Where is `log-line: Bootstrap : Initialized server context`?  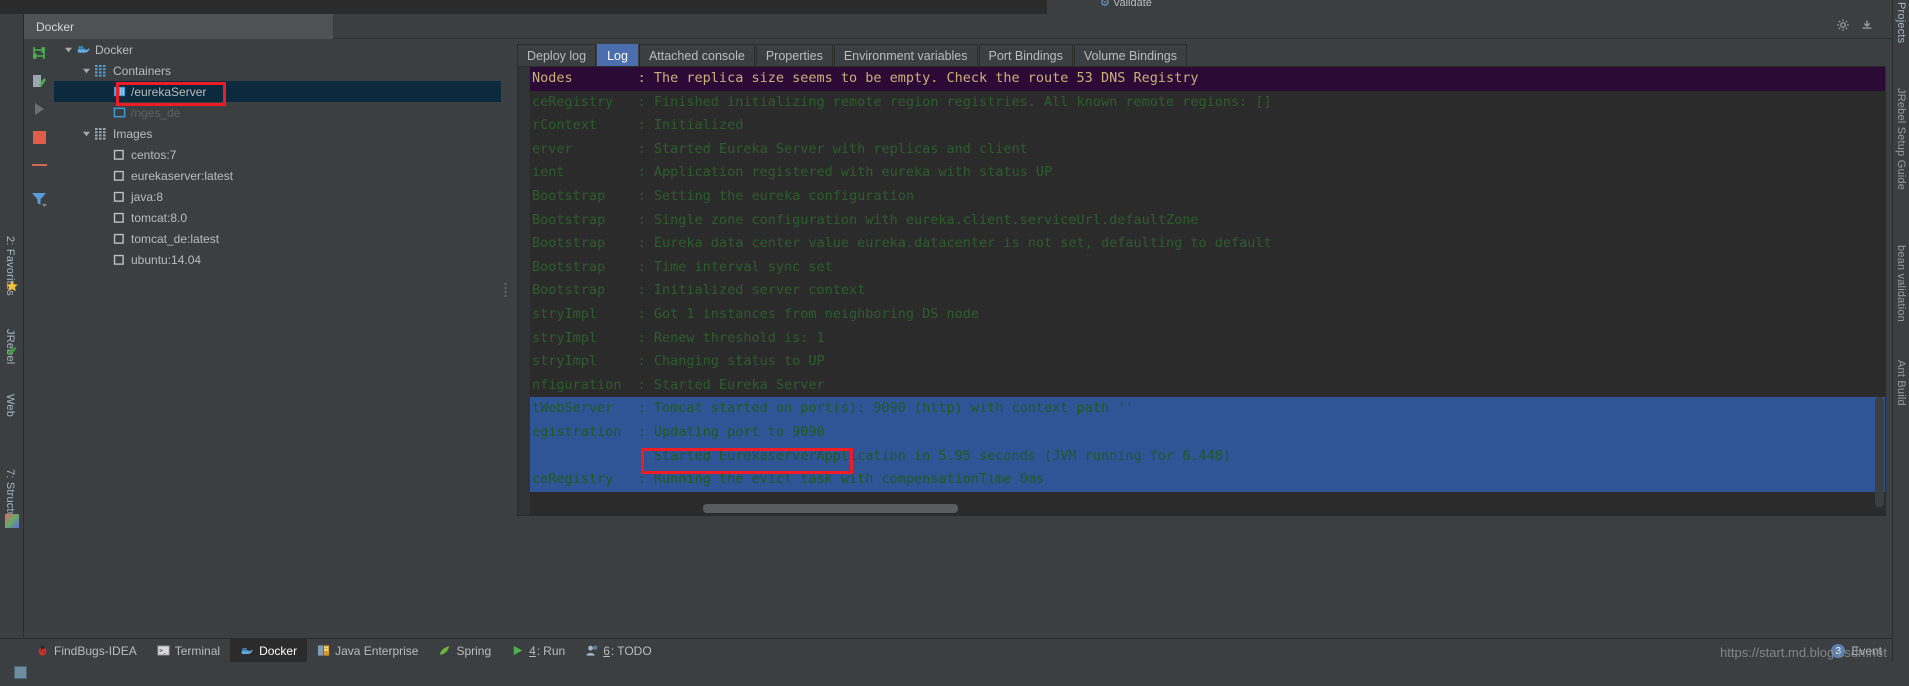 log-line: Bootstrap : Initialized server context is located at coordinates (699, 290).